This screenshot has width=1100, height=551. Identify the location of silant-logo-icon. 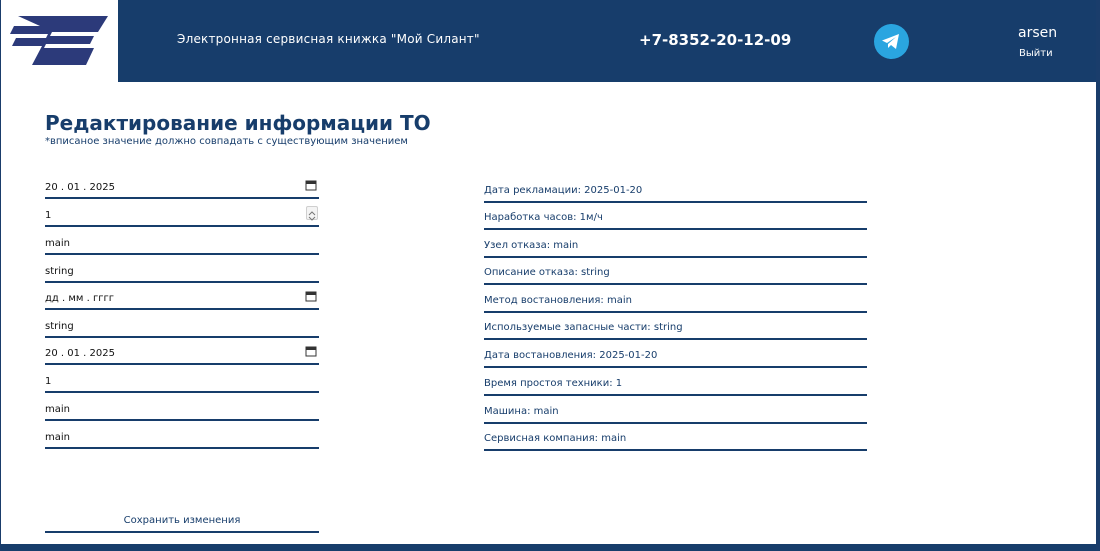
(59, 40).